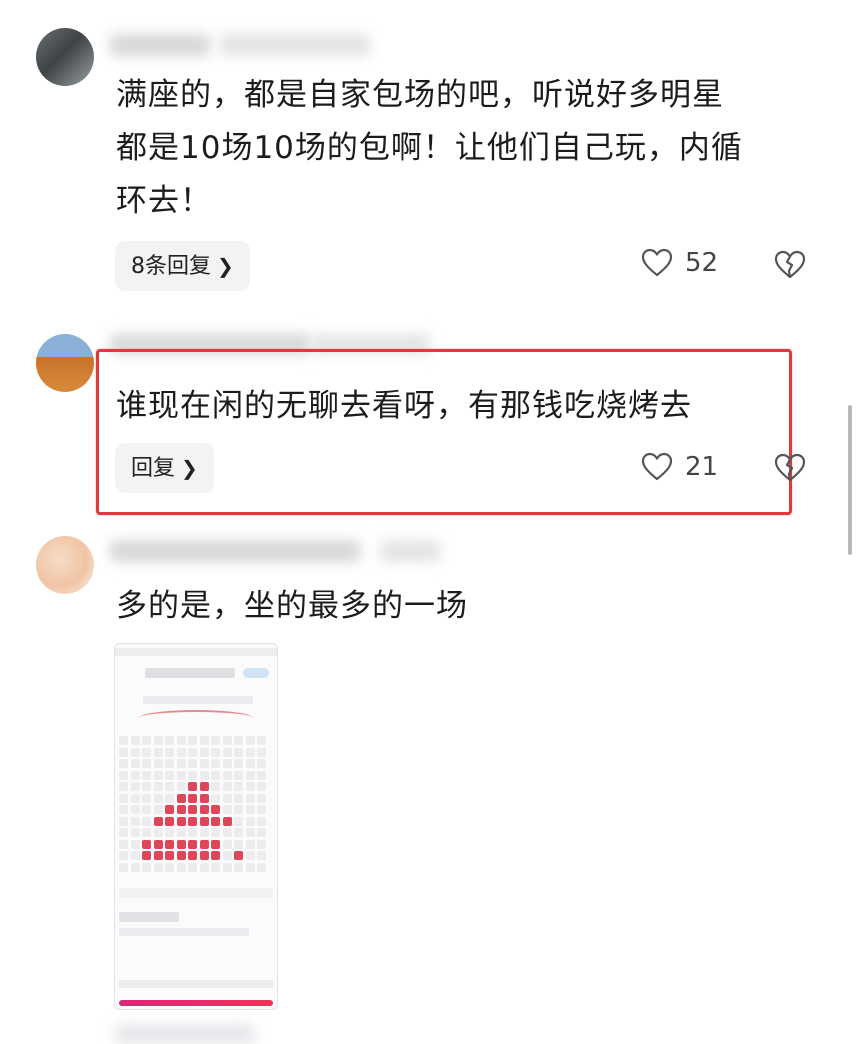 The width and height of the screenshot is (866, 1044). I want to click on header-bar, so click(190, 673).